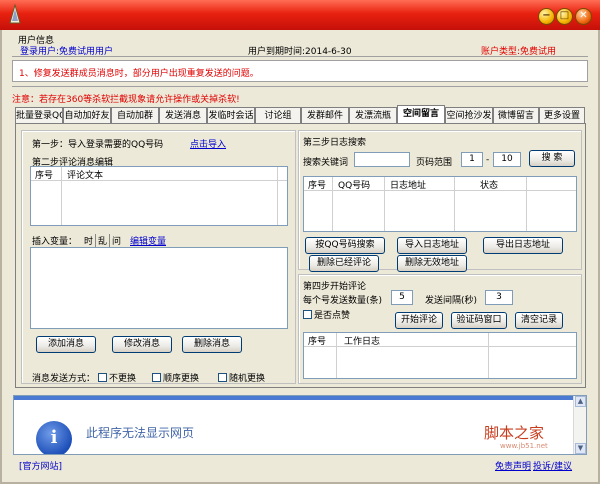  I want to click on search-button: 搜 索, so click(552, 158).